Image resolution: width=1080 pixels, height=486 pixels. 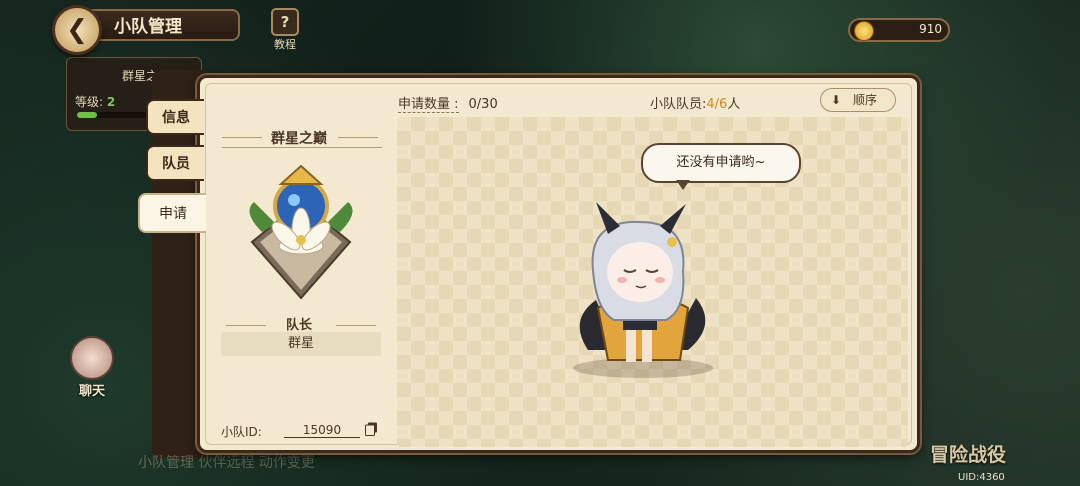 I want to click on members-current: 4/6, so click(x=717, y=104).